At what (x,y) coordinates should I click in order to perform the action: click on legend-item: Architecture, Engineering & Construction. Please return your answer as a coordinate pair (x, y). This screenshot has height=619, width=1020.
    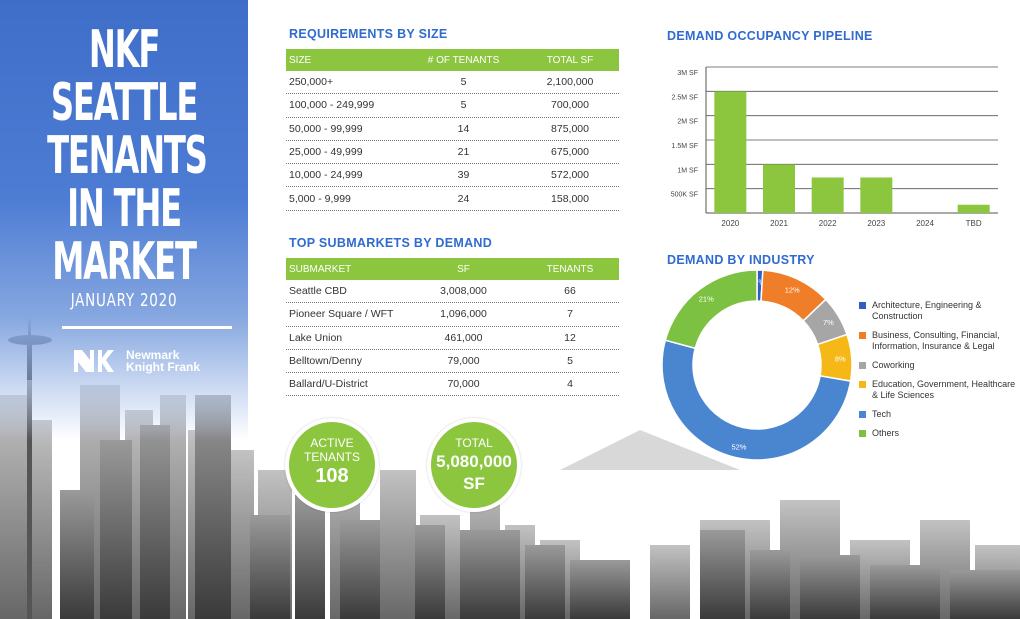
    Looking at the image, I should click on (939, 311).